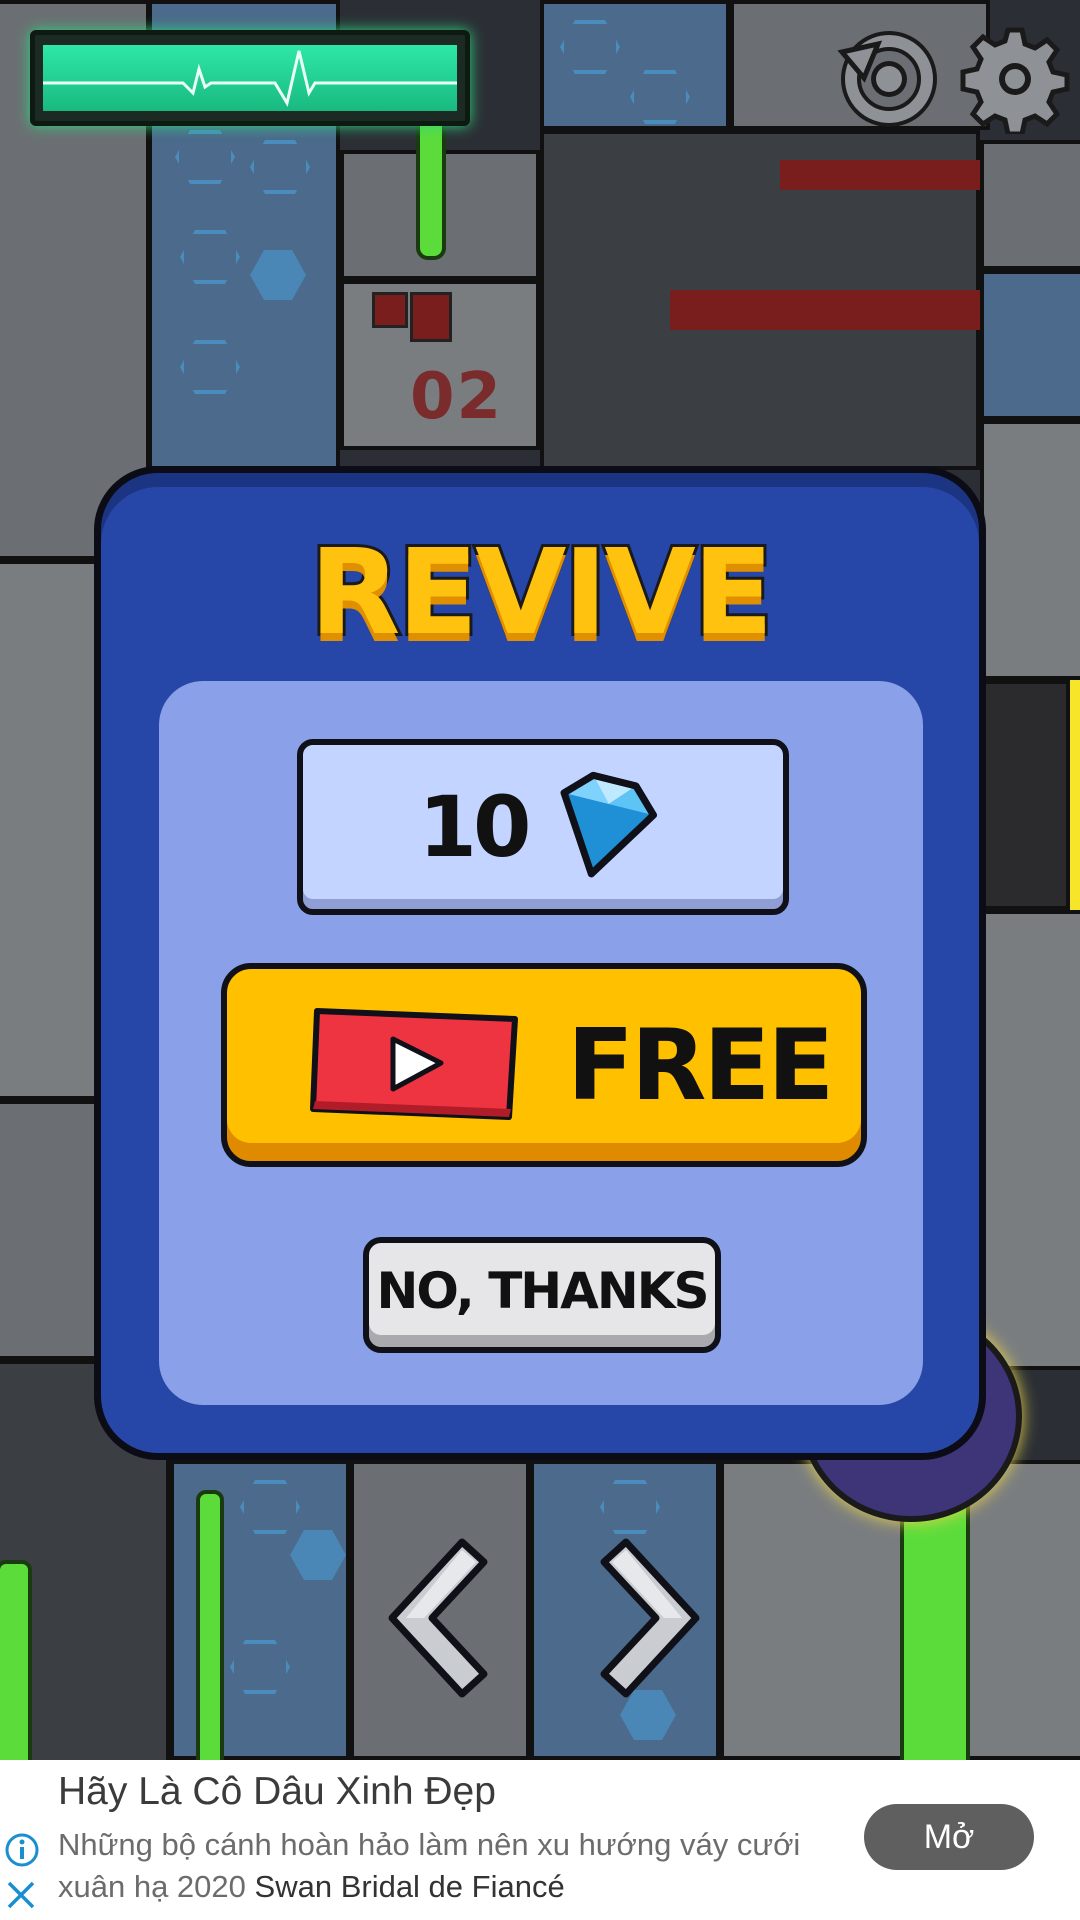 The width and height of the screenshot is (1080, 1920). What do you see at coordinates (277, 1792) in the screenshot?
I see `ad-title: Hãy Là Cô Dâu Xinh Đẹp` at bounding box center [277, 1792].